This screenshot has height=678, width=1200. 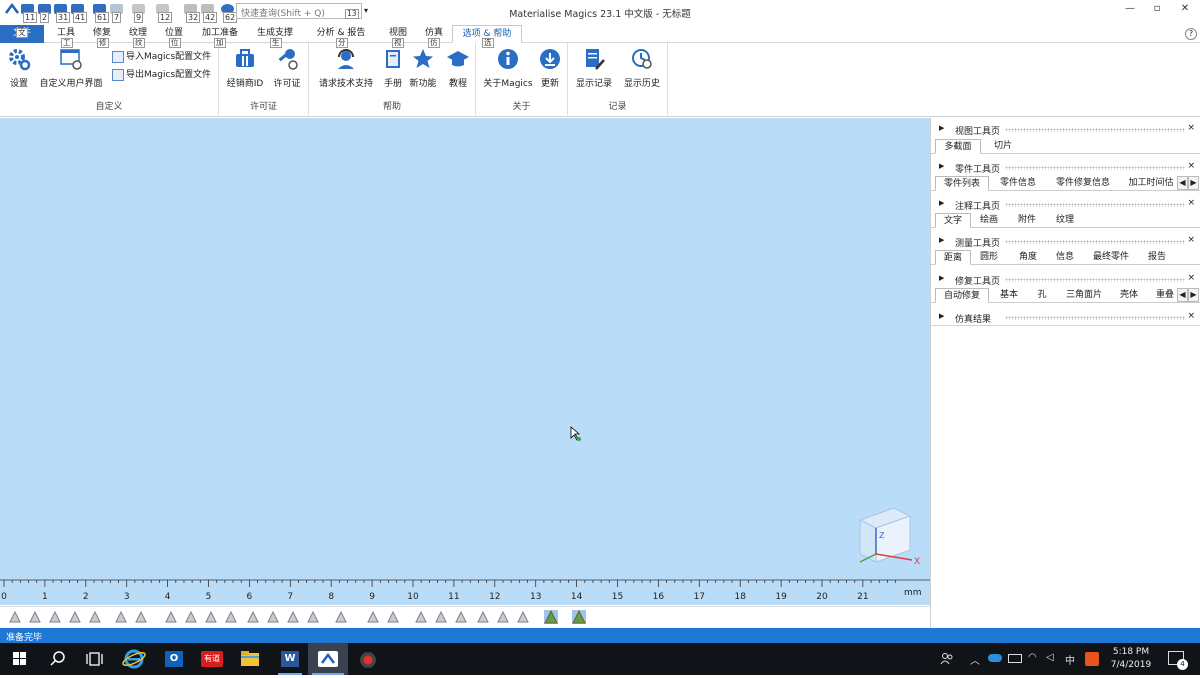 I want to click on tab-final-part: 最终零件, so click(x=1111, y=257).